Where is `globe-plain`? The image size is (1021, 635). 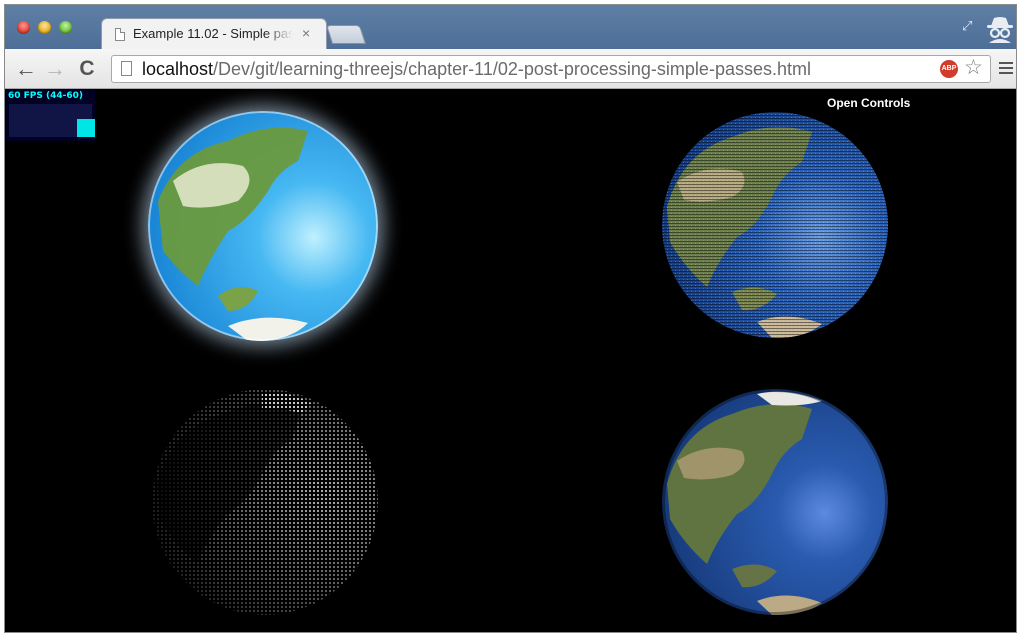
globe-plain is located at coordinates (775, 502).